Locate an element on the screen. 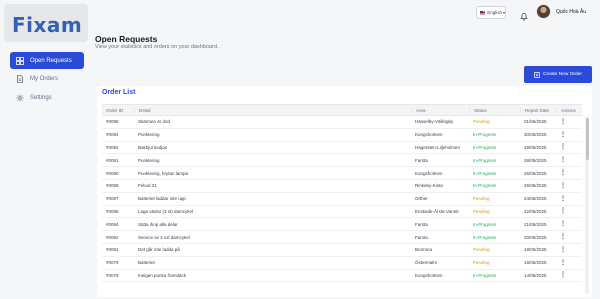 The height and width of the screenshot is (299, 600). order-id: #0078 is located at coordinates (112, 275).